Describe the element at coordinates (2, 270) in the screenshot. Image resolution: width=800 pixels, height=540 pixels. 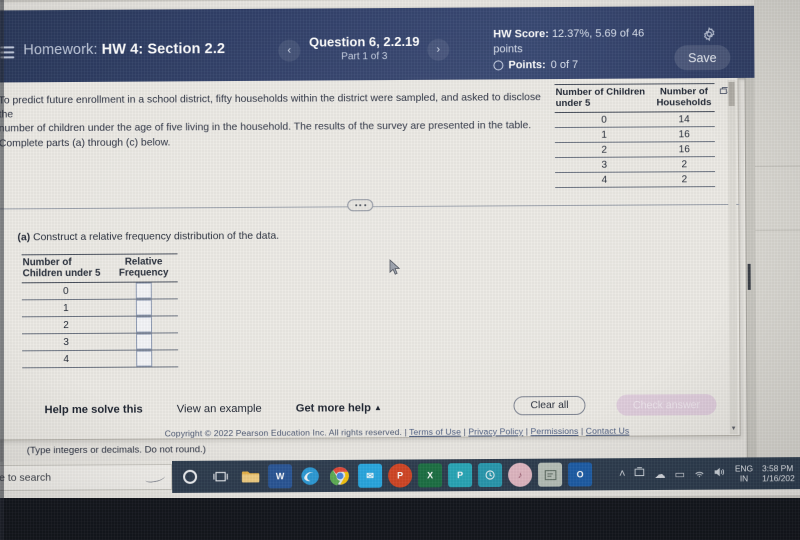
I see `screen-bezel-left` at that location.